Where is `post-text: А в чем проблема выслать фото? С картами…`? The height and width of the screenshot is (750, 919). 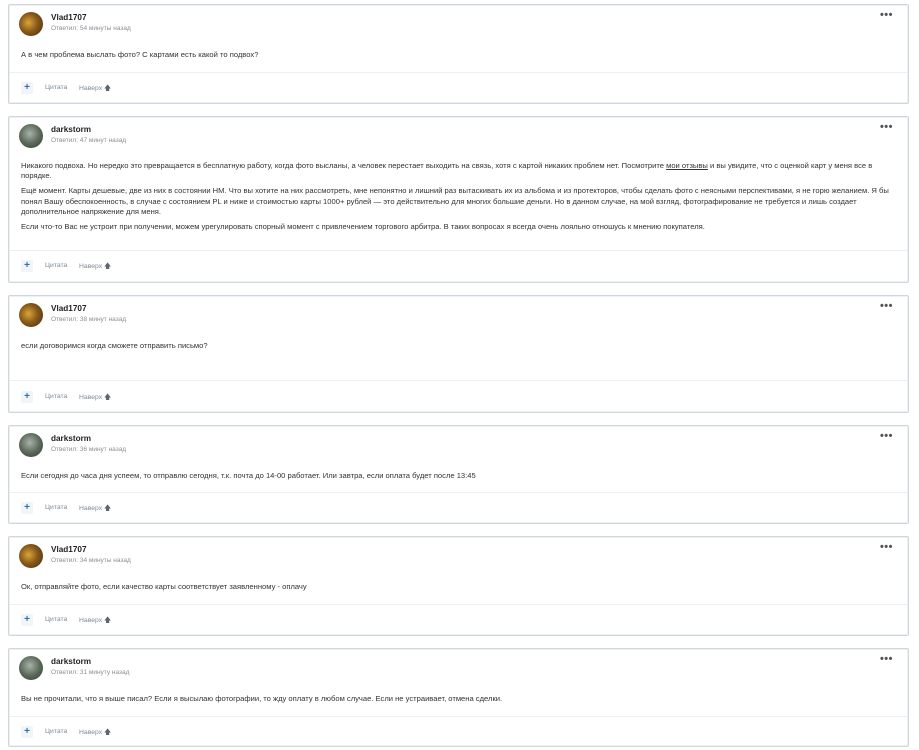
post-text: А в чем проблема выслать фото? С картами… is located at coordinates (140, 54).